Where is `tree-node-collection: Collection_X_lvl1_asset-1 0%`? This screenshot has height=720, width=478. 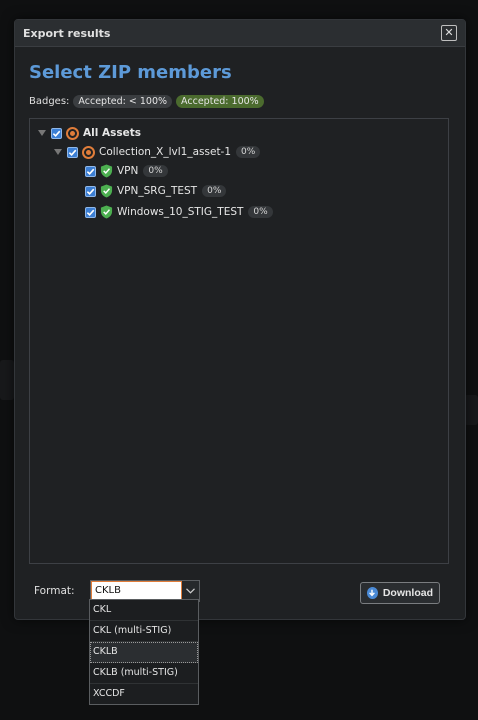 tree-node-collection: Collection_X_lvl1_asset-1 0% is located at coordinates (157, 152).